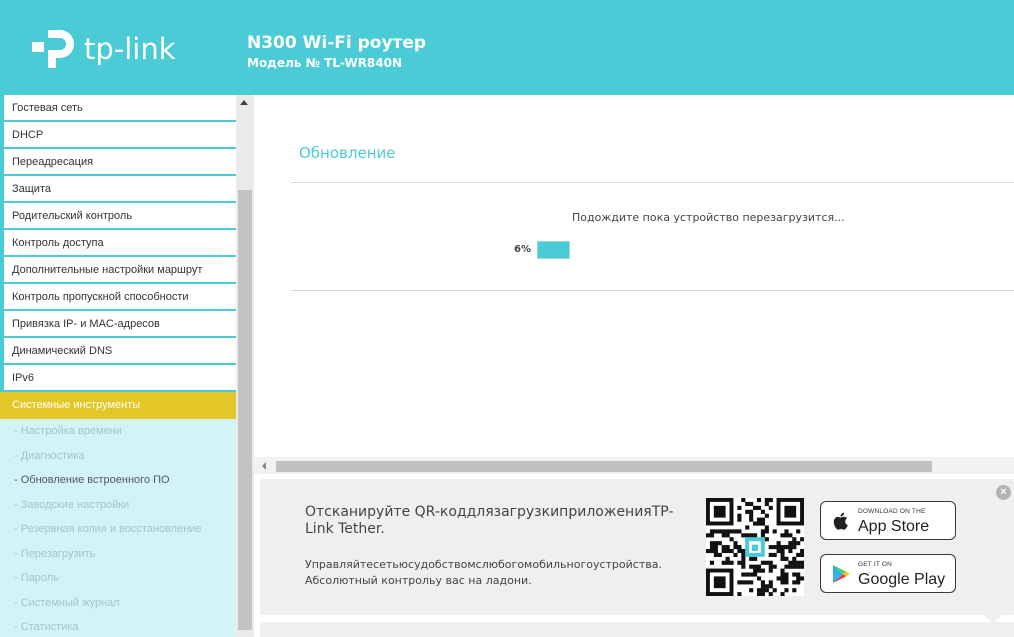 The width and height of the screenshot is (1014, 637). Describe the element at coordinates (418, 580) in the screenshot. I see `banner-text-line-2: Абсолютный контрольу вас на ладони.` at that location.